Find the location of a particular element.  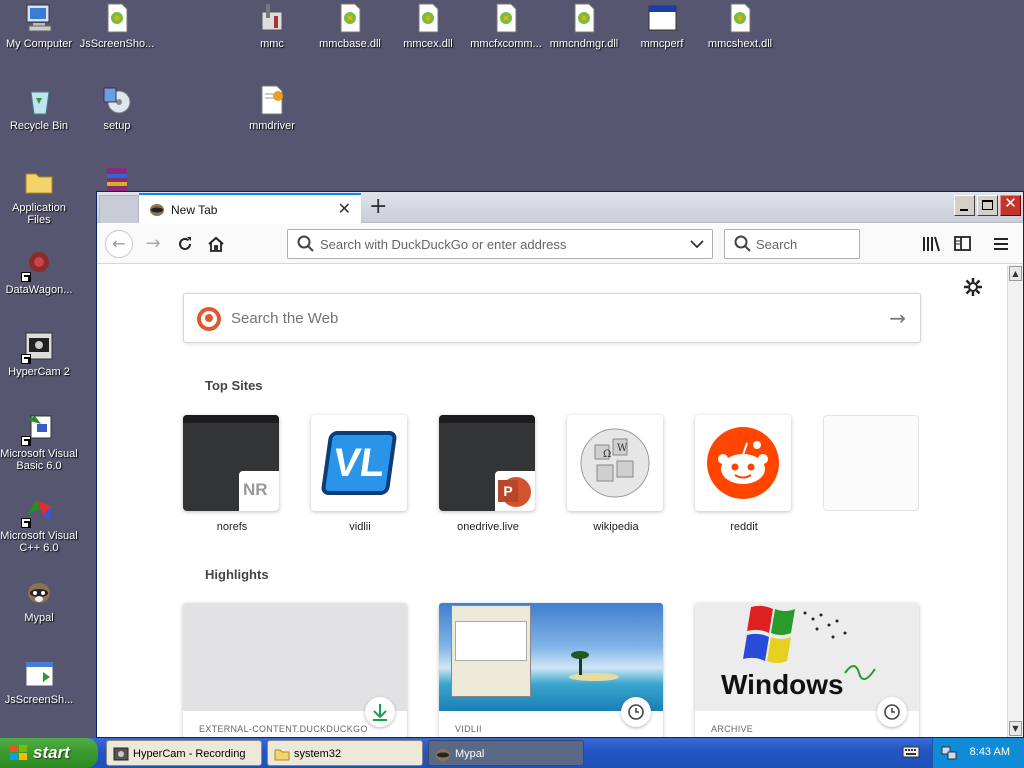

new-tab-button: + is located at coordinates (378, 206).